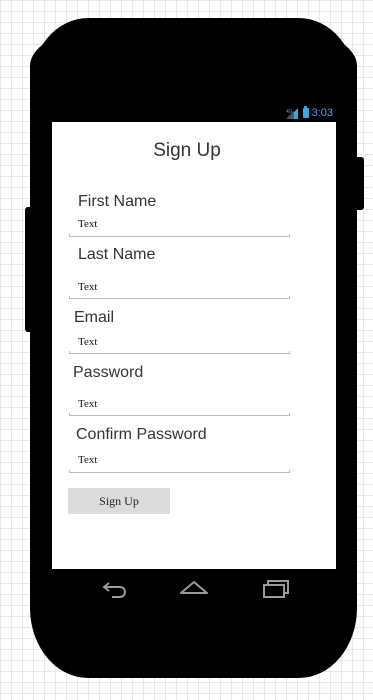 The width and height of the screenshot is (373, 700). I want to click on confirm-password-label: Confirm Password, so click(141, 434).